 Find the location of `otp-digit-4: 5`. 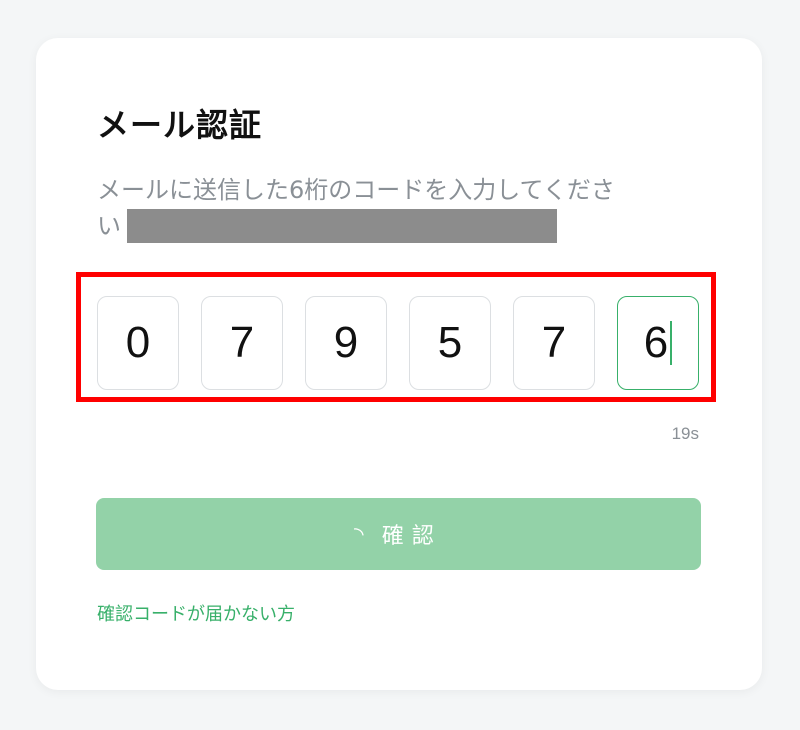

otp-digit-4: 5 is located at coordinates (450, 343).